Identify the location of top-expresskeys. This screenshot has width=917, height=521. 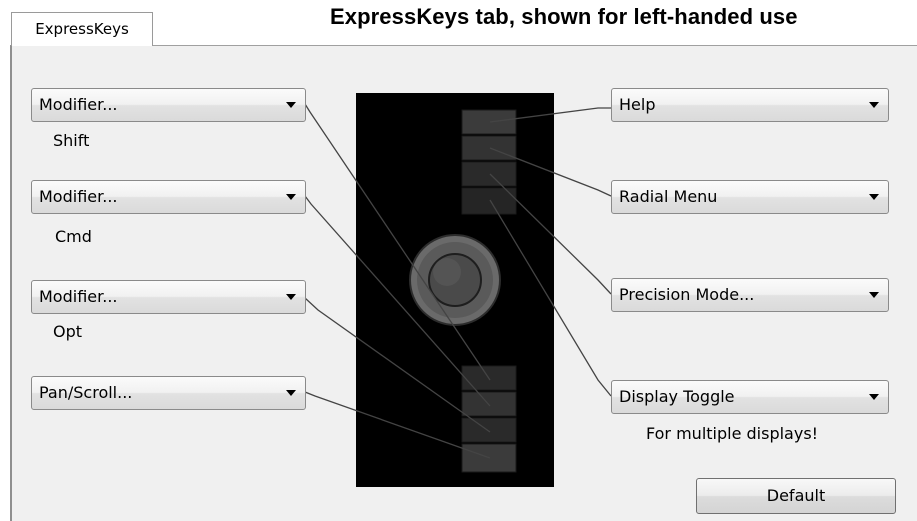
(489, 162).